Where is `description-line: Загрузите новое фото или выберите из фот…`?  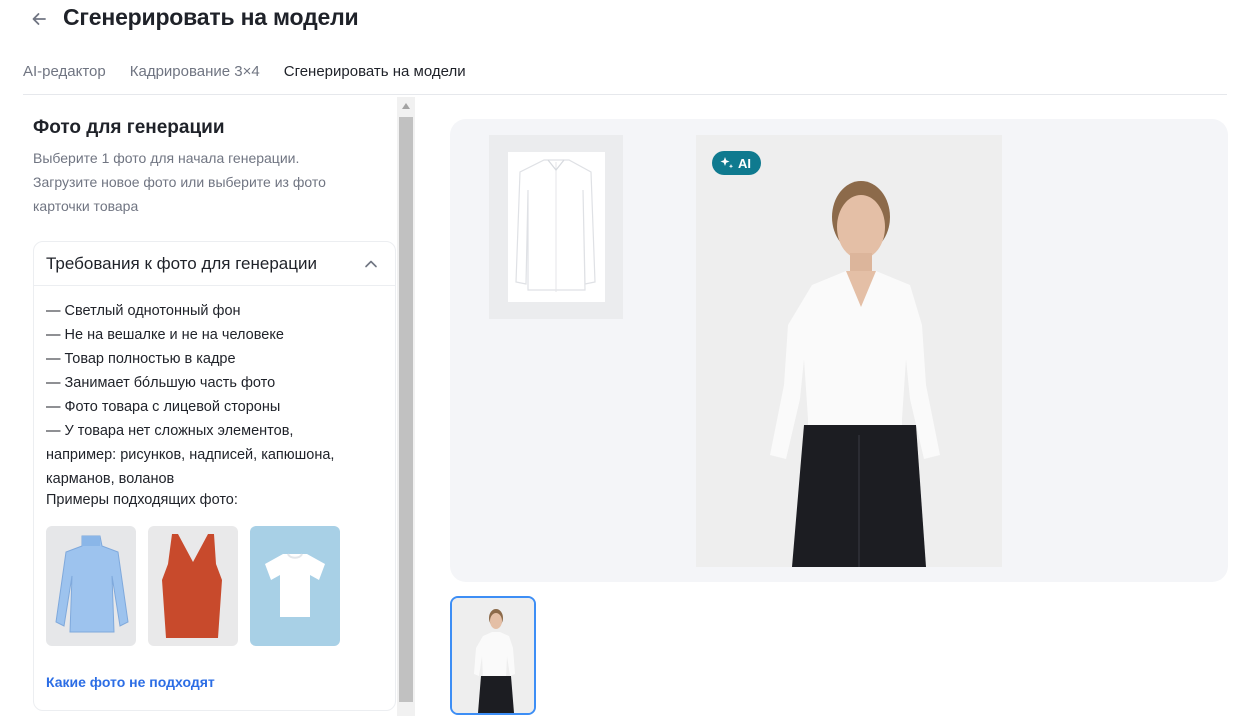 description-line: Загрузите новое фото или выберите из фот… is located at coordinates (179, 182).